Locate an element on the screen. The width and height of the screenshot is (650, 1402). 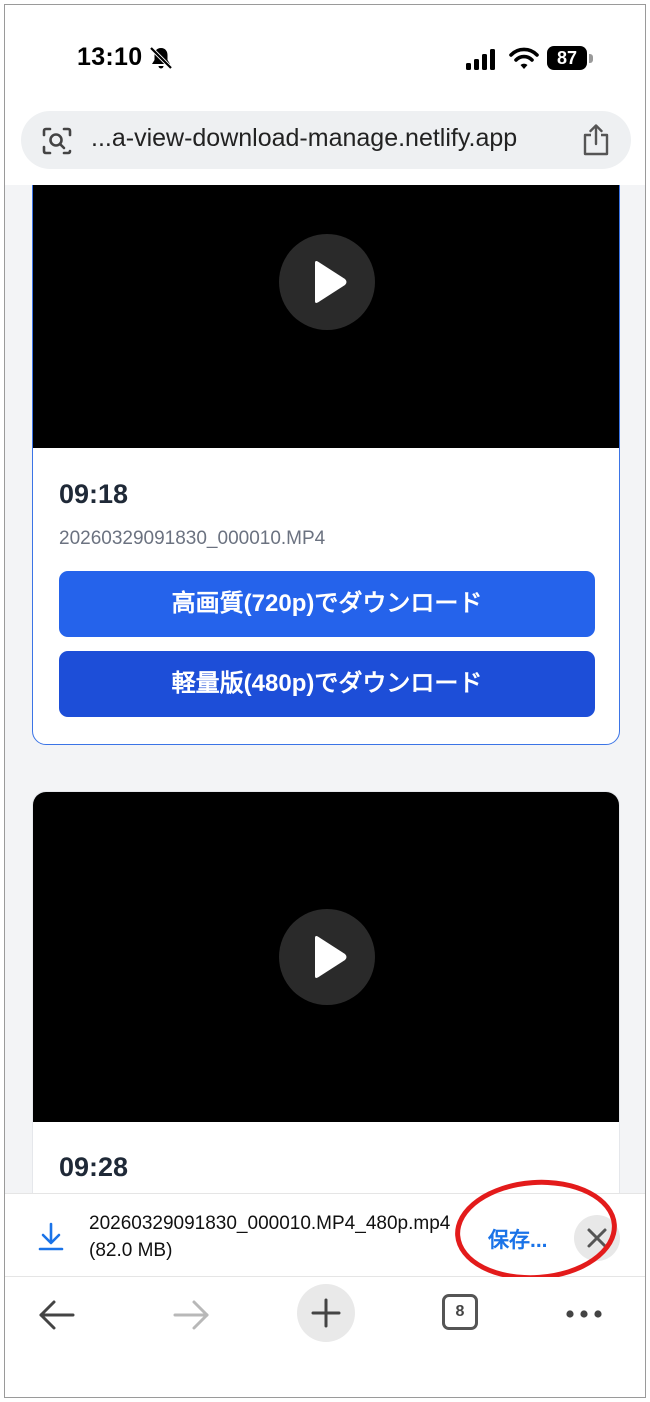
url-text: ...a-view-download-manage.netlify.app is located at coordinates (304, 138).